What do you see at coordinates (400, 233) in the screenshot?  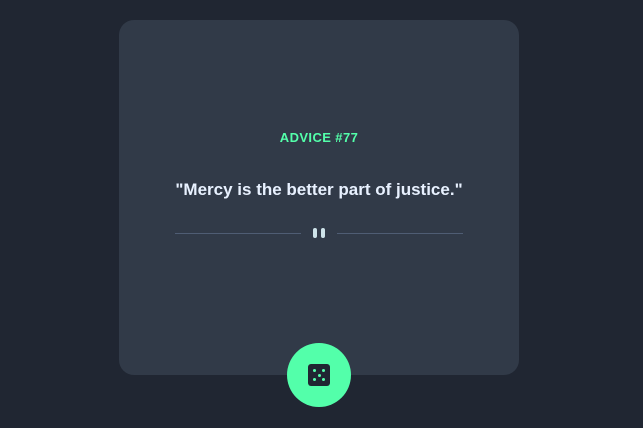 I see `divider-line-right` at bounding box center [400, 233].